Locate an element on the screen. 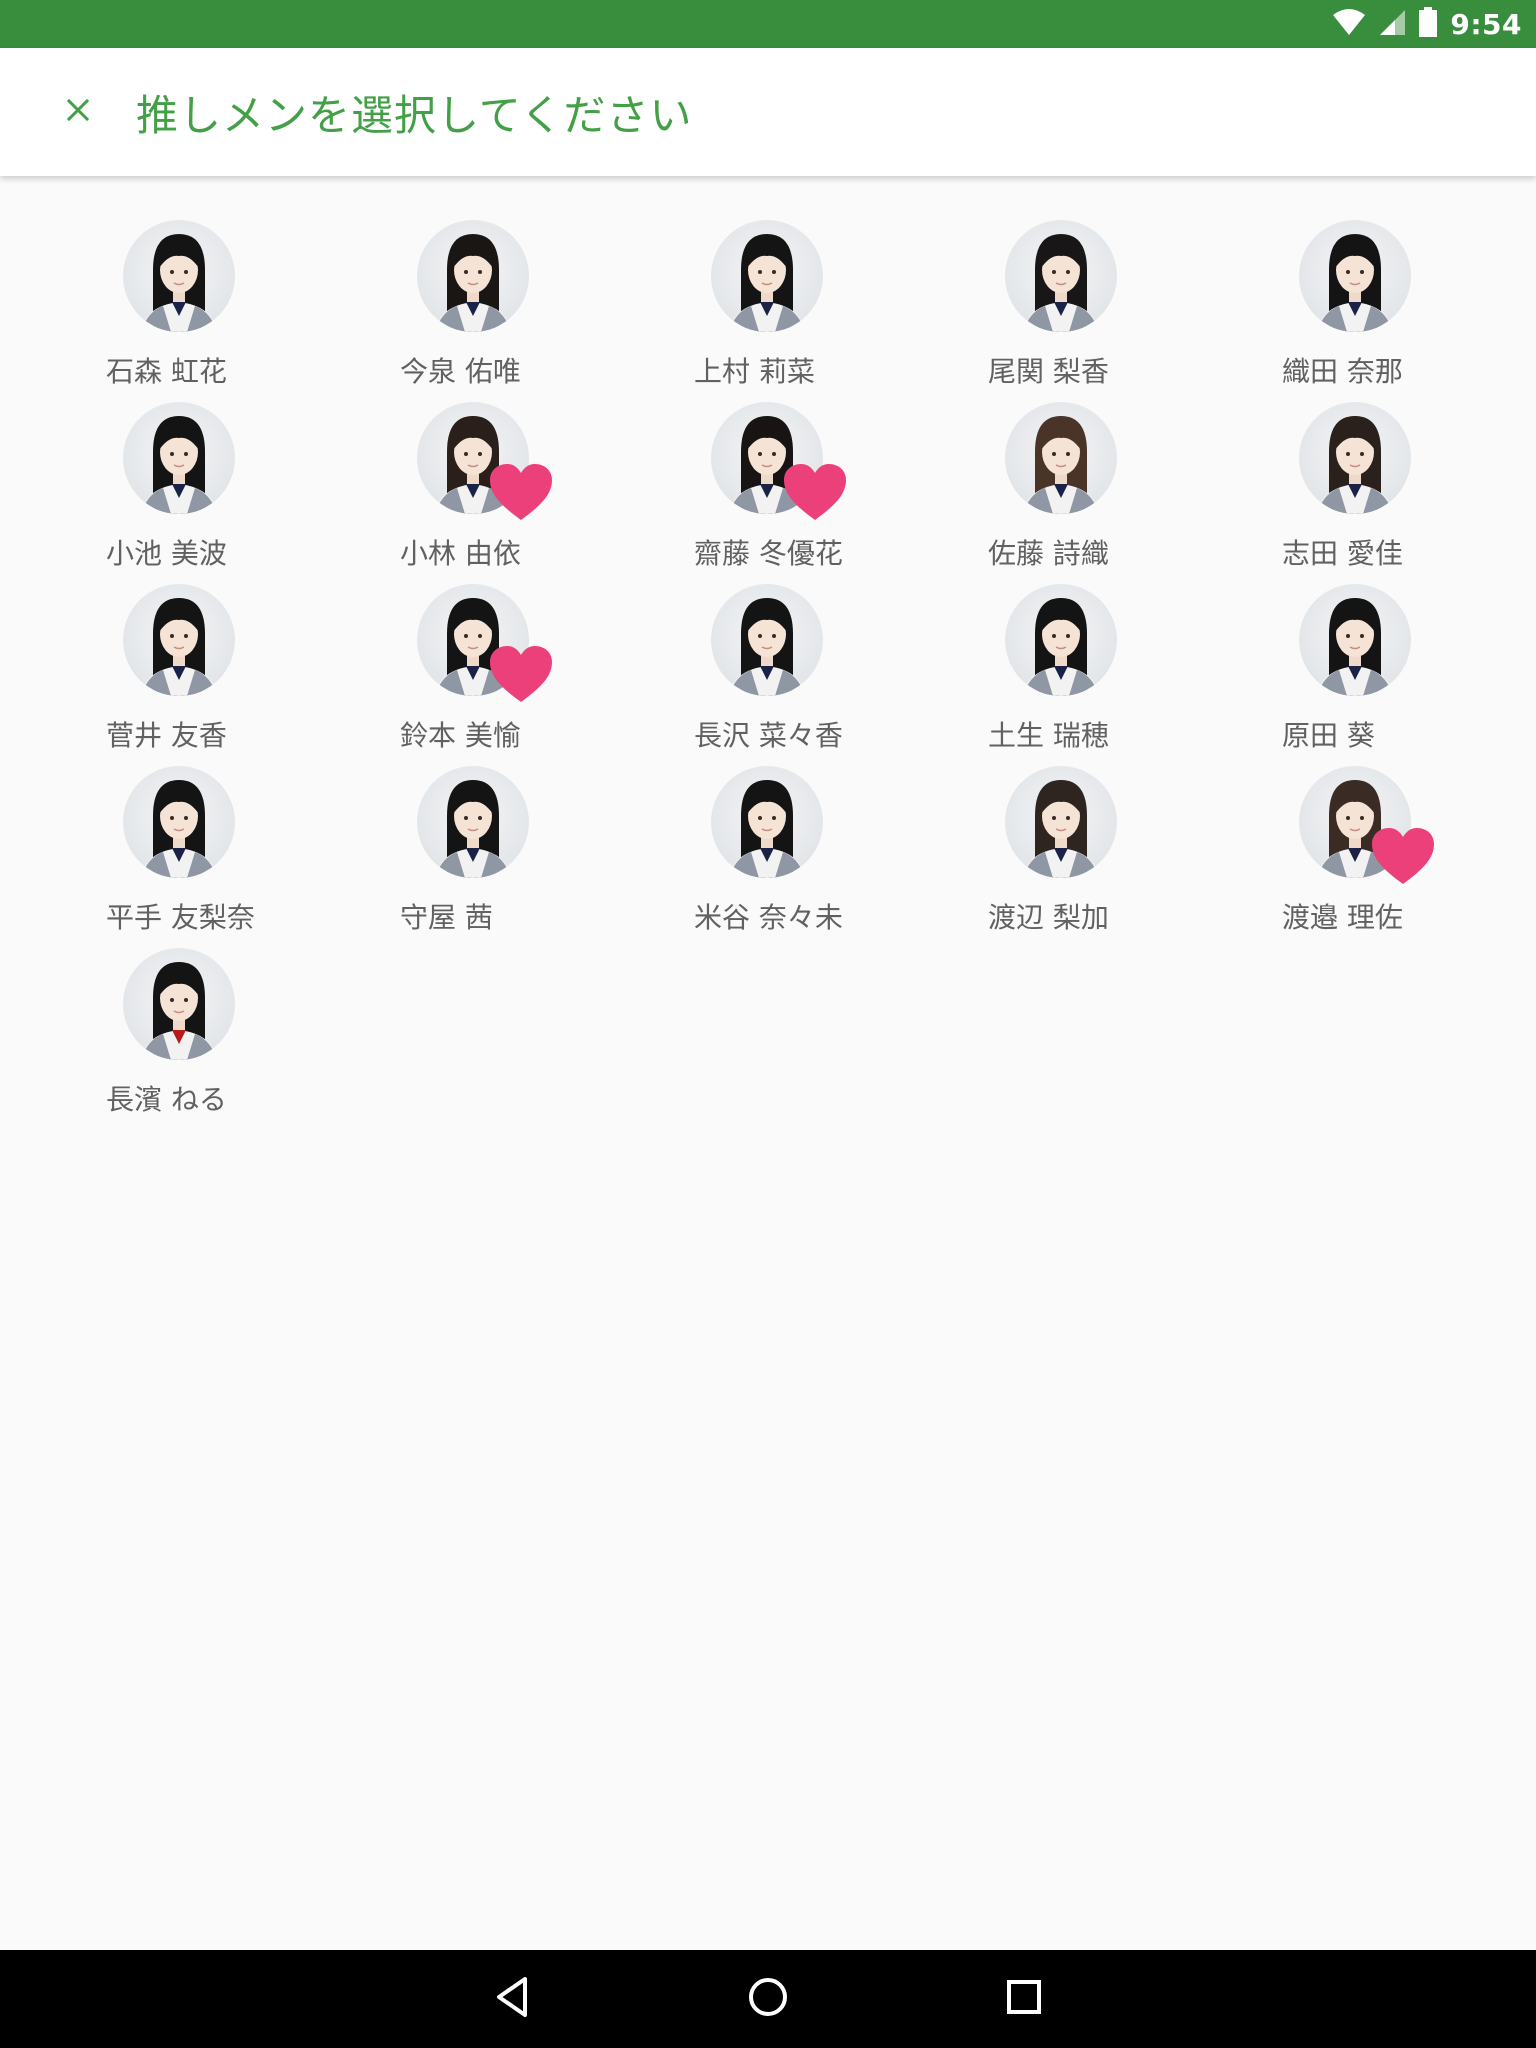 This screenshot has height=2048, width=1536. member-name: 渡邉 理佐 is located at coordinates (1342, 917).